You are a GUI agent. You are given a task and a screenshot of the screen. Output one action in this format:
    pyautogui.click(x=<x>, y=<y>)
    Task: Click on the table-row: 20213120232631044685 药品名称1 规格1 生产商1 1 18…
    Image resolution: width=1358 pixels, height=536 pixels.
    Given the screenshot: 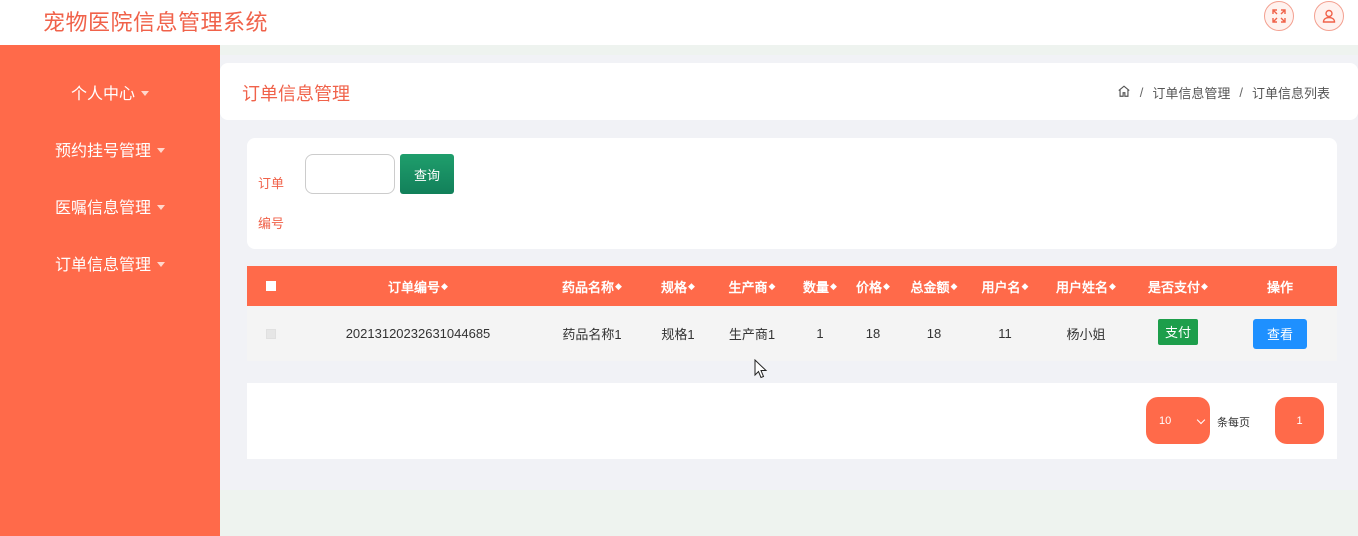 What is the action you would take?
    pyautogui.click(x=792, y=333)
    